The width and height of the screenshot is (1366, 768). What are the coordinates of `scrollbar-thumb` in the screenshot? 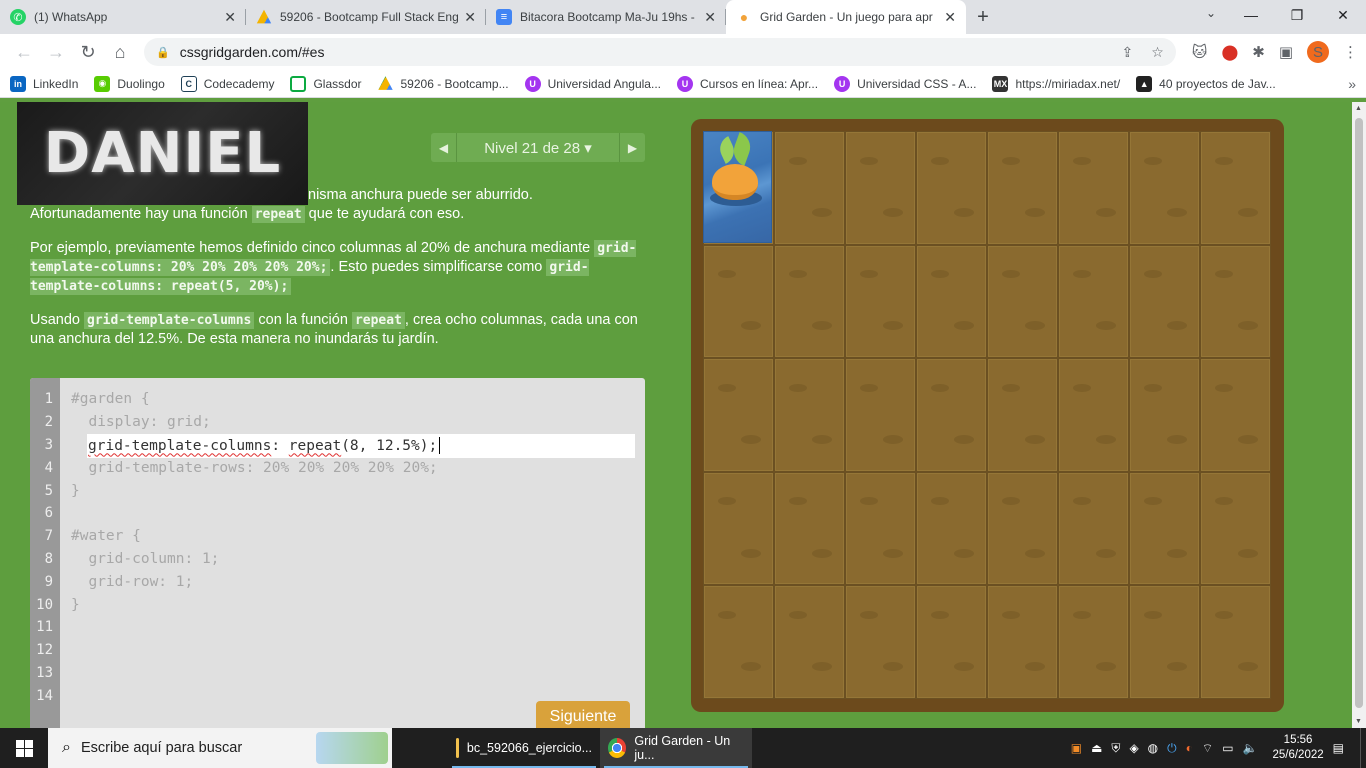 It's located at (1359, 413).